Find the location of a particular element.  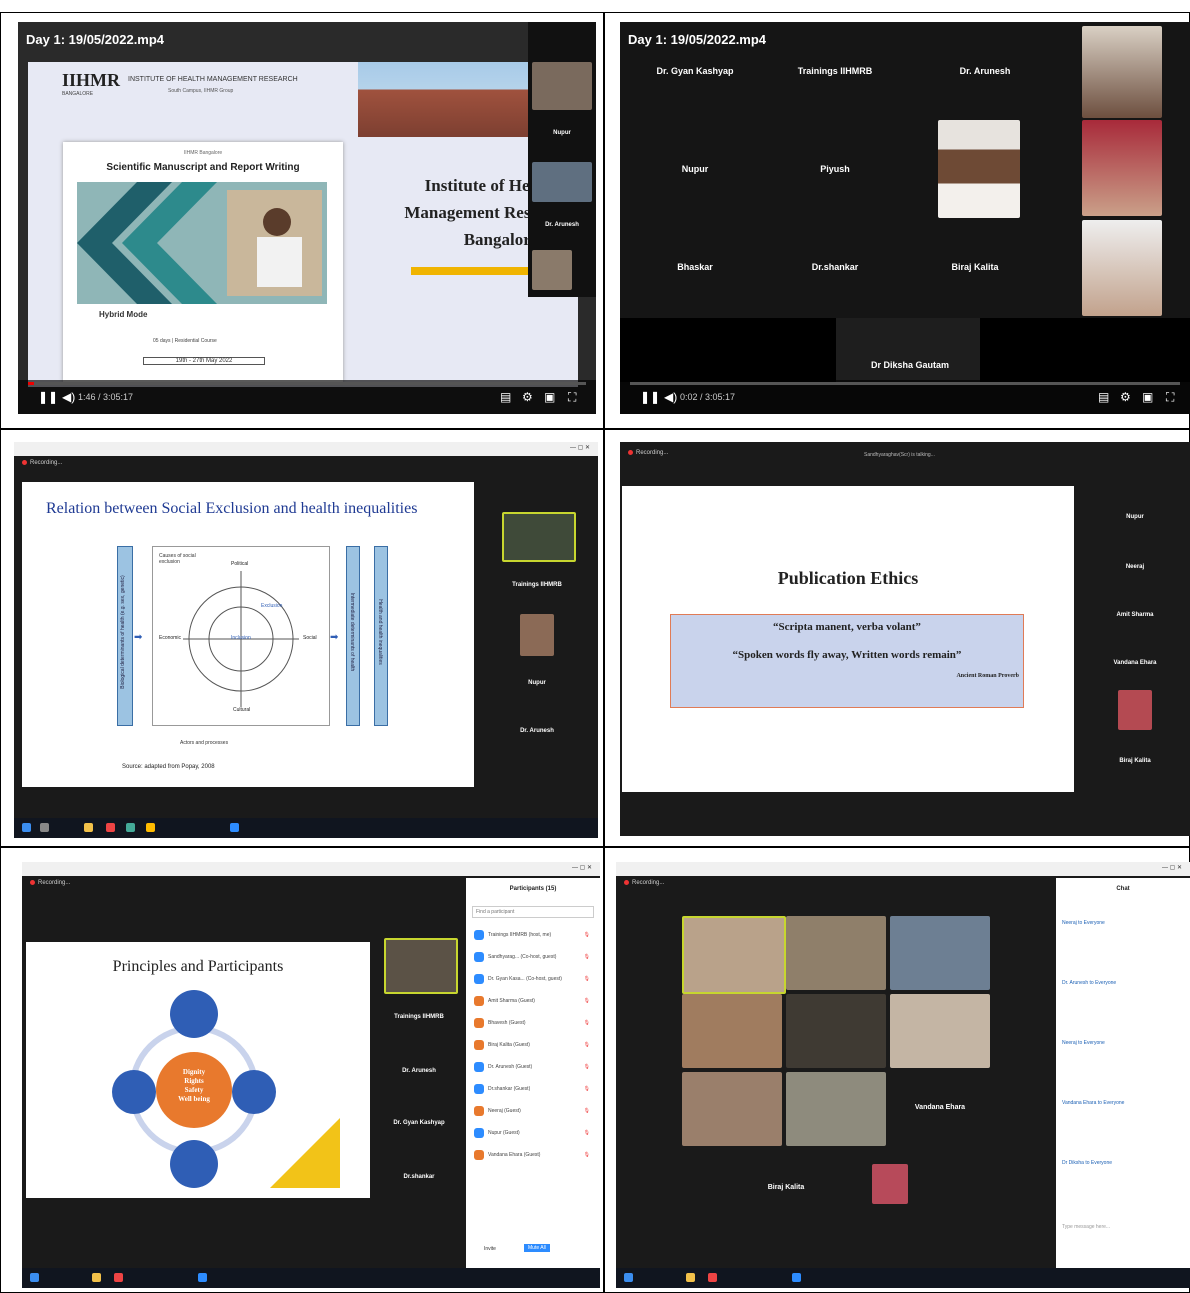

sidebar-name: Vandana Ehara is located at coordinates (1135, 663).